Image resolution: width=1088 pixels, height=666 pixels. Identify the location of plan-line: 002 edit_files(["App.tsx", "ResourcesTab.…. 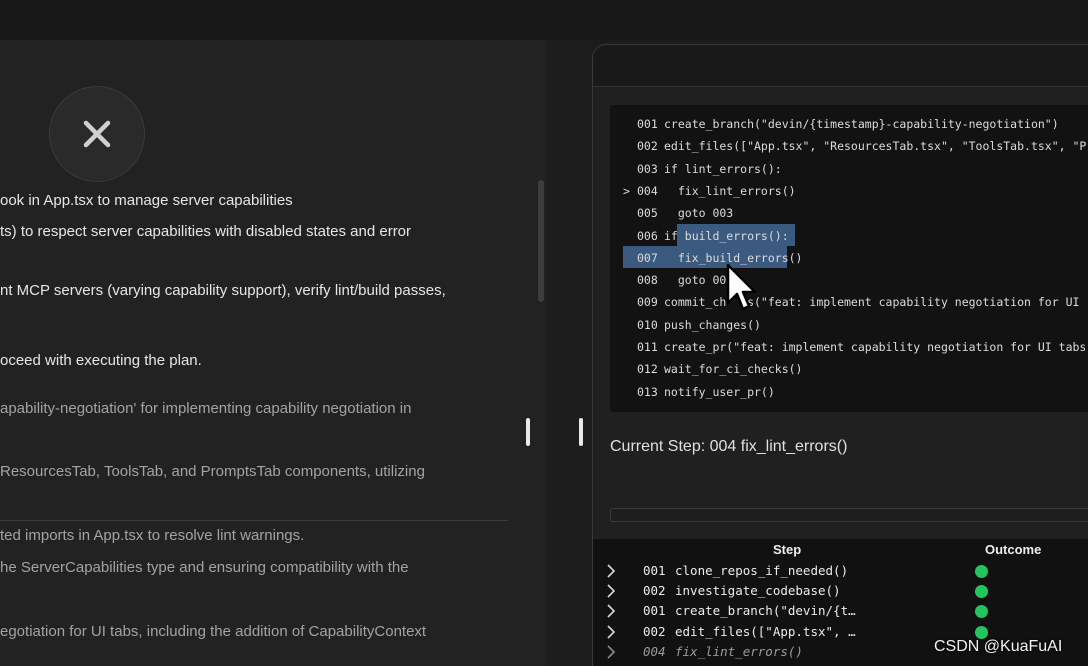
(849, 146).